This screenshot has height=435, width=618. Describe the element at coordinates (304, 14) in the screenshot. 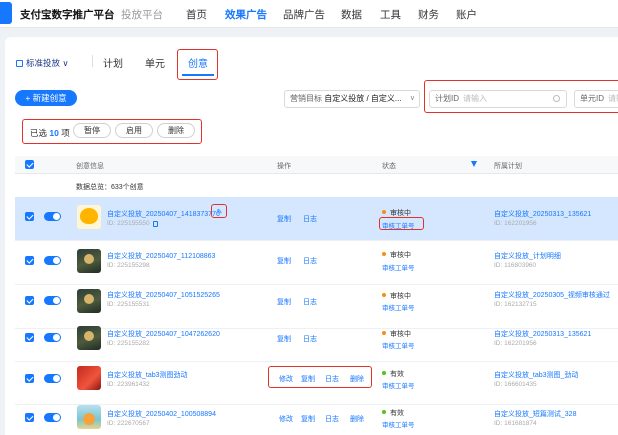

I see `nav-brand-ads: 品牌广告` at that location.